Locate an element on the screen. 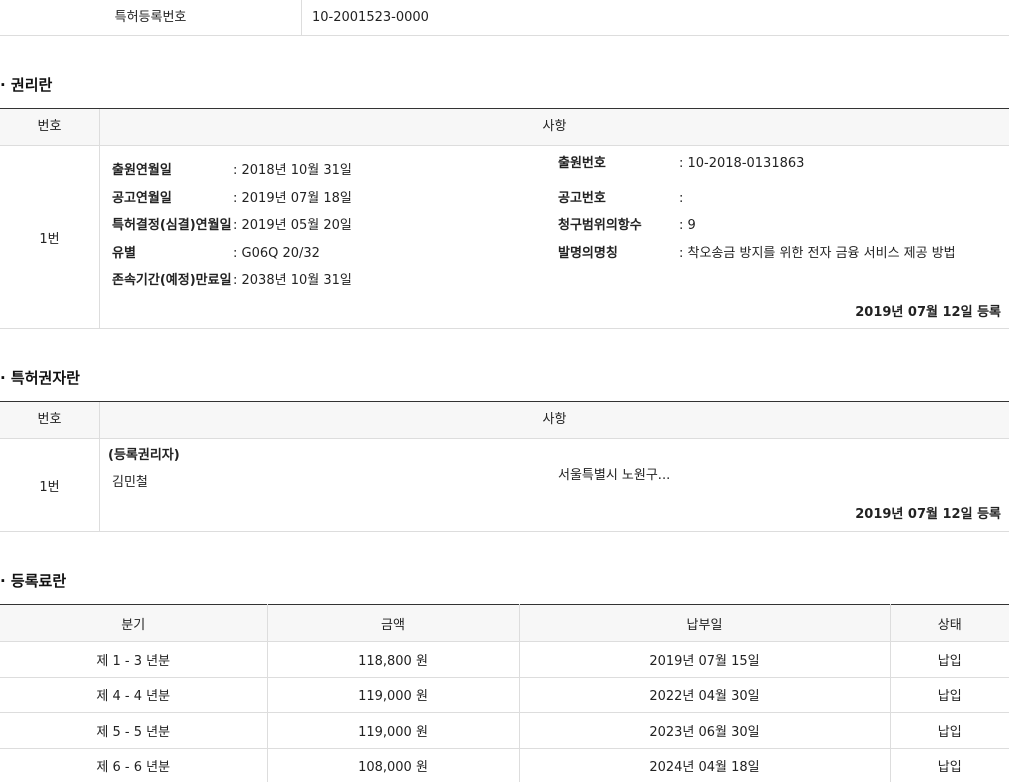  publication-date-key-text: 공고연월일 is located at coordinates (142, 198).